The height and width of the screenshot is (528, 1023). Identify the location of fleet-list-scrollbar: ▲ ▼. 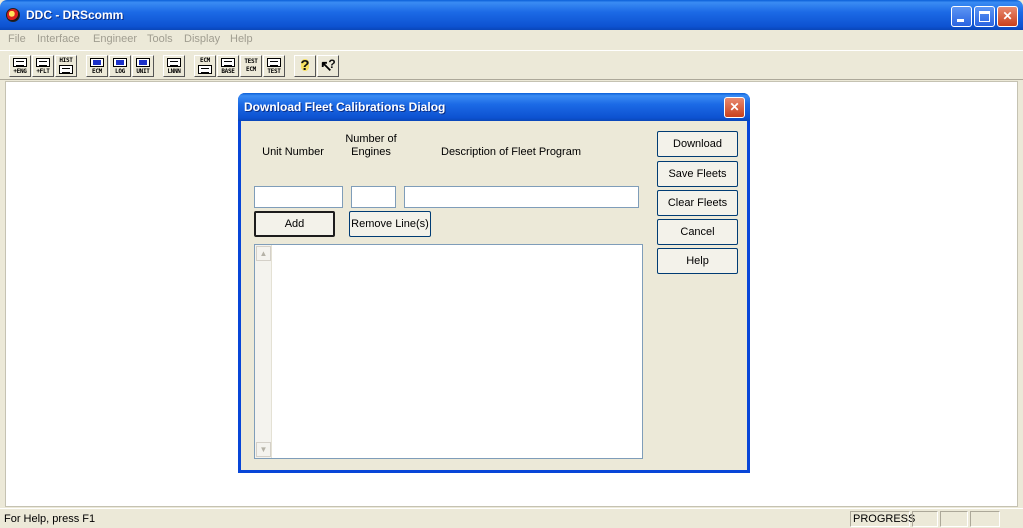
(263, 351).